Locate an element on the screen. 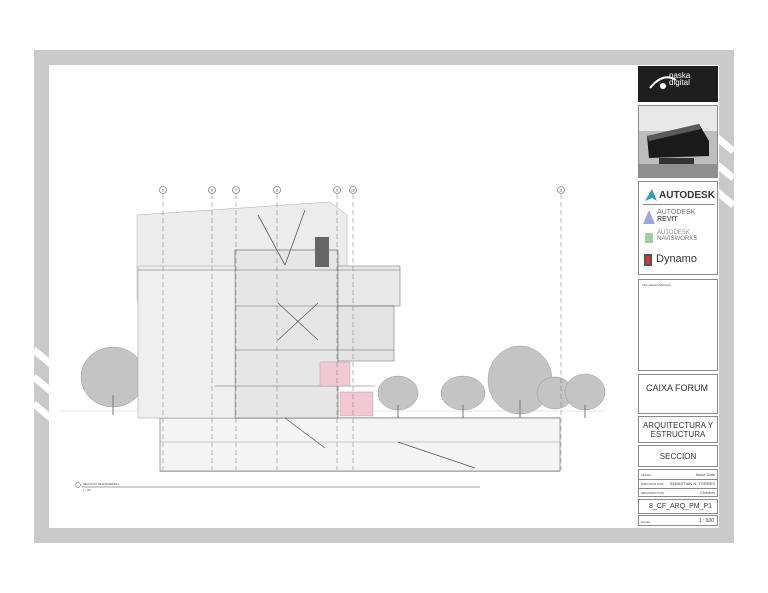 This screenshot has height=593, width=768. scale-box: Escala 1 : 100 is located at coordinates (678, 520).